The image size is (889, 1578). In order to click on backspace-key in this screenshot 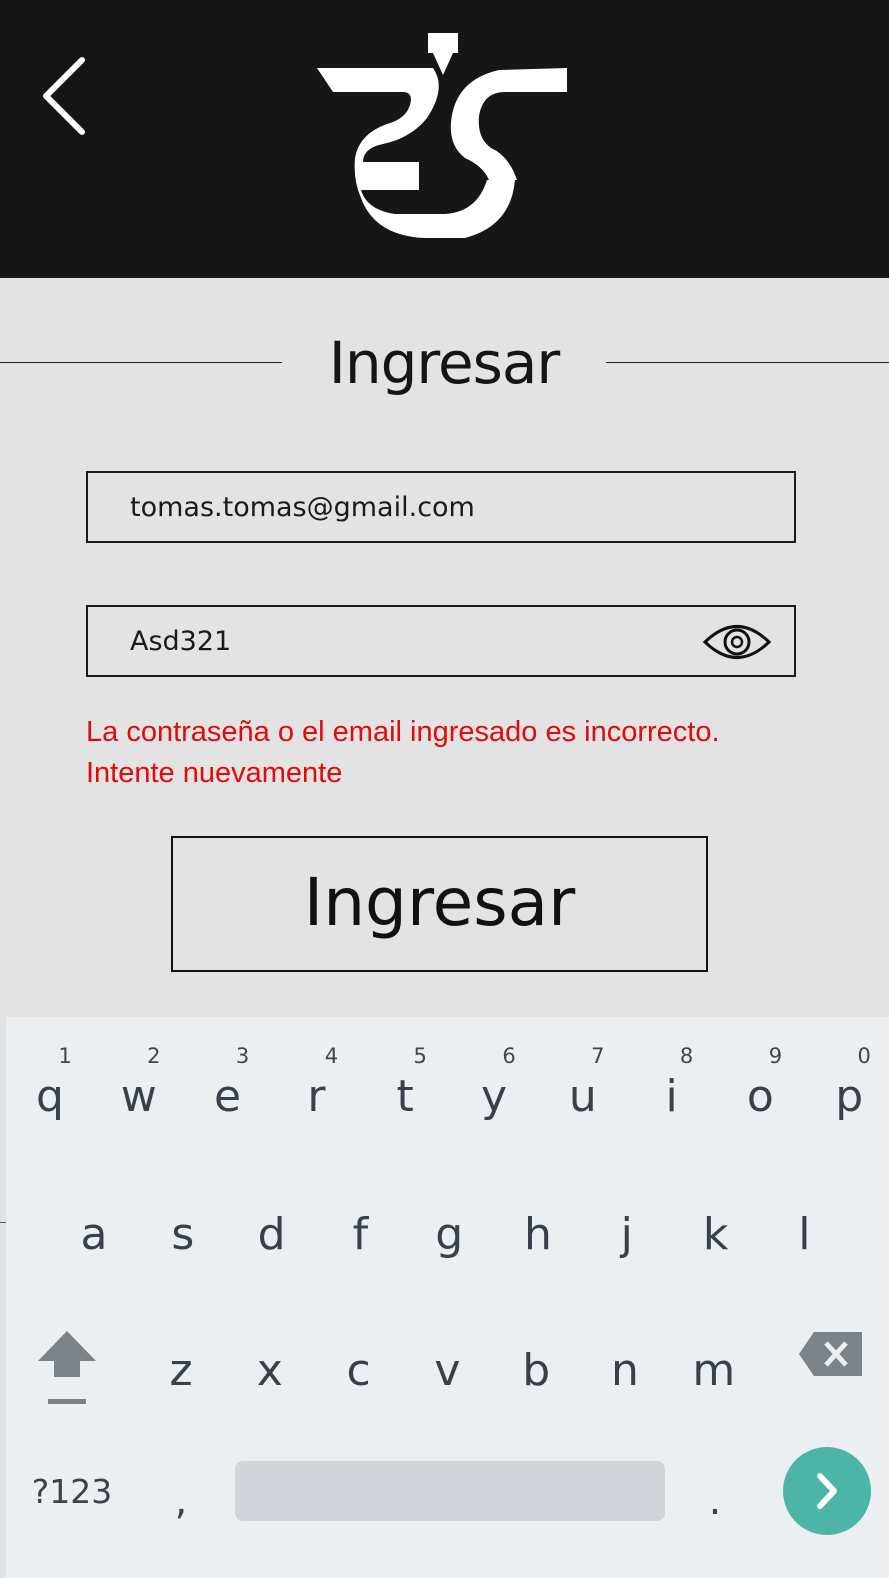, I will do `click(831, 1354)`.